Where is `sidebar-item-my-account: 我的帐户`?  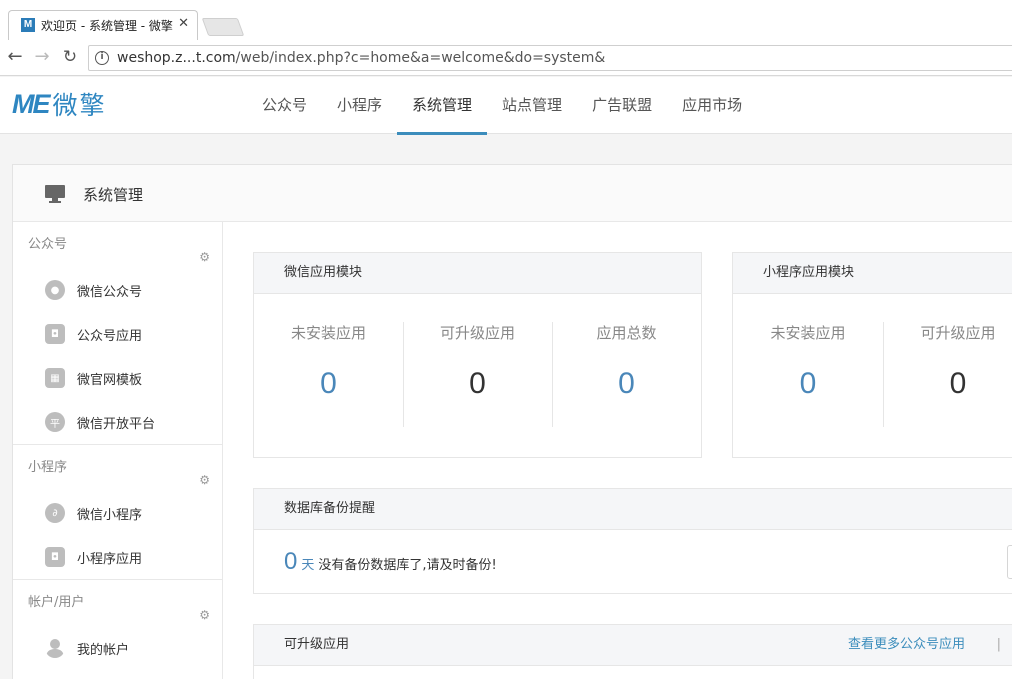
sidebar-item-my-account: 我的帐户 is located at coordinates (117, 648).